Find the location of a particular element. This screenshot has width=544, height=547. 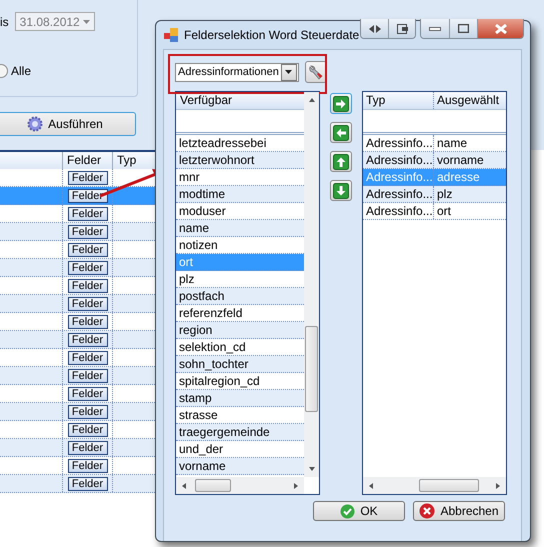

resize-button is located at coordinates (374, 28).